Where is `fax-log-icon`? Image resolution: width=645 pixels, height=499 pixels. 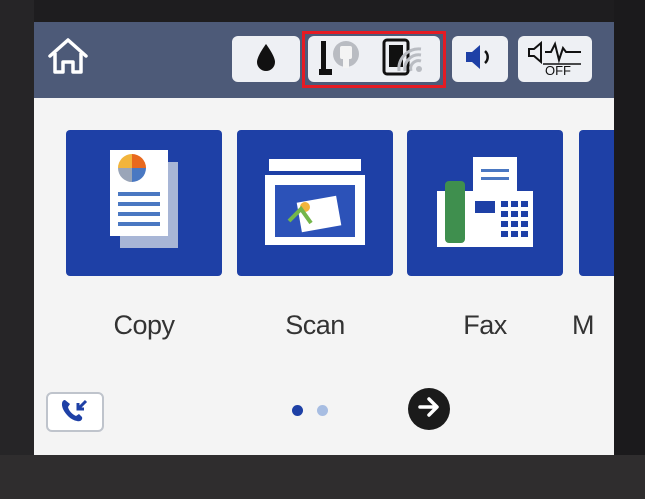
fax-log-icon is located at coordinates (75, 412).